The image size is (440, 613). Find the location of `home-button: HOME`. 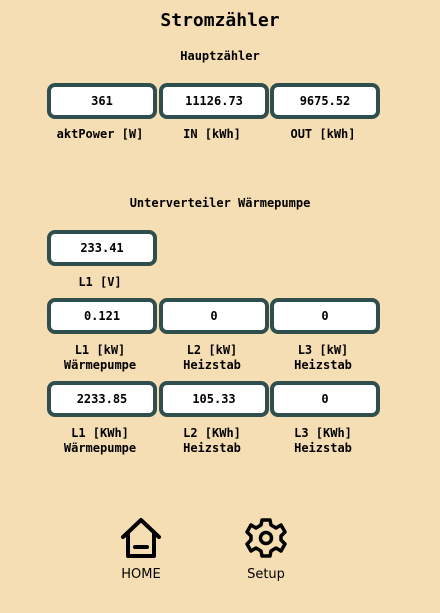

home-button: HOME is located at coordinates (141, 549).